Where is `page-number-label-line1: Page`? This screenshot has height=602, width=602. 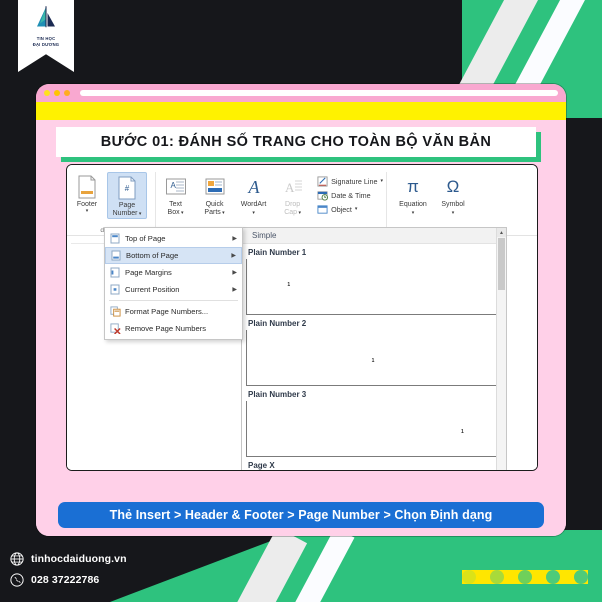 page-number-label-line1: Page is located at coordinates (127, 205).